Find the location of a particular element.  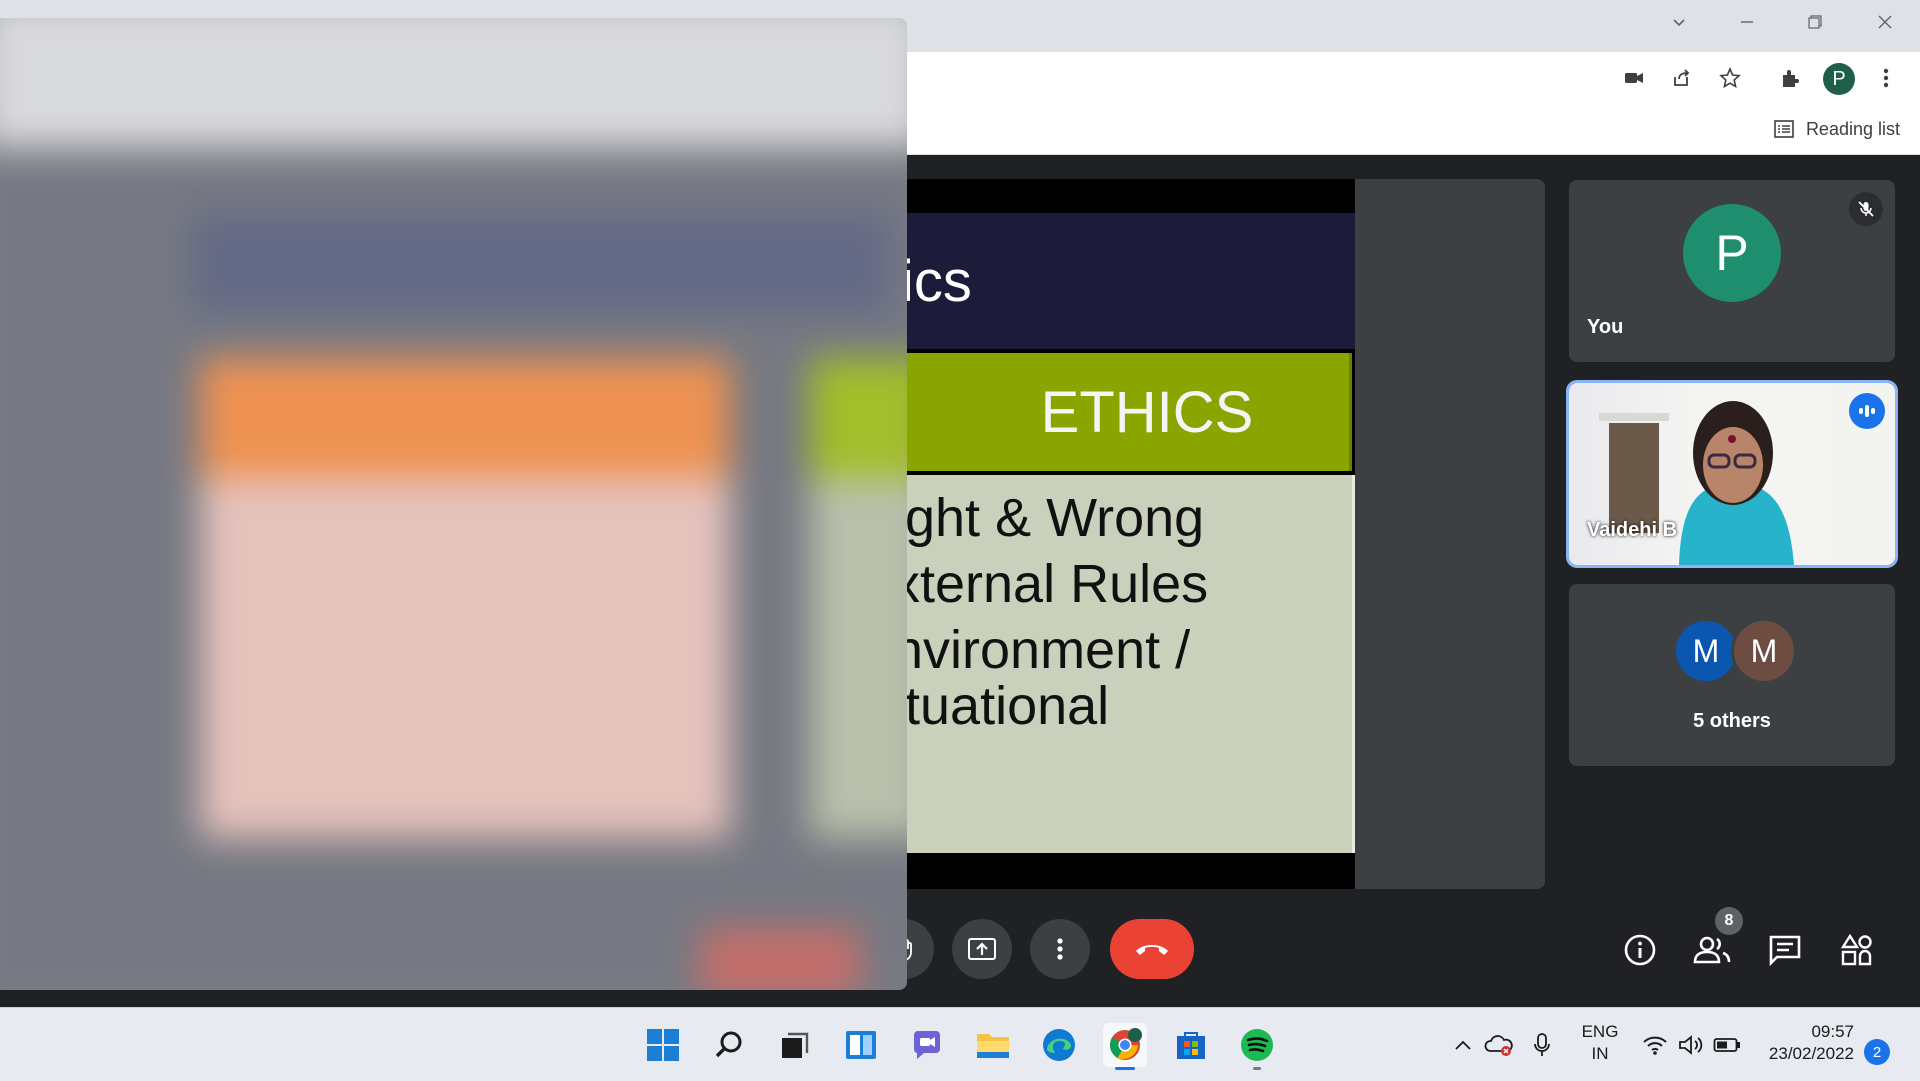

participant-name: You is located at coordinates (1605, 327).